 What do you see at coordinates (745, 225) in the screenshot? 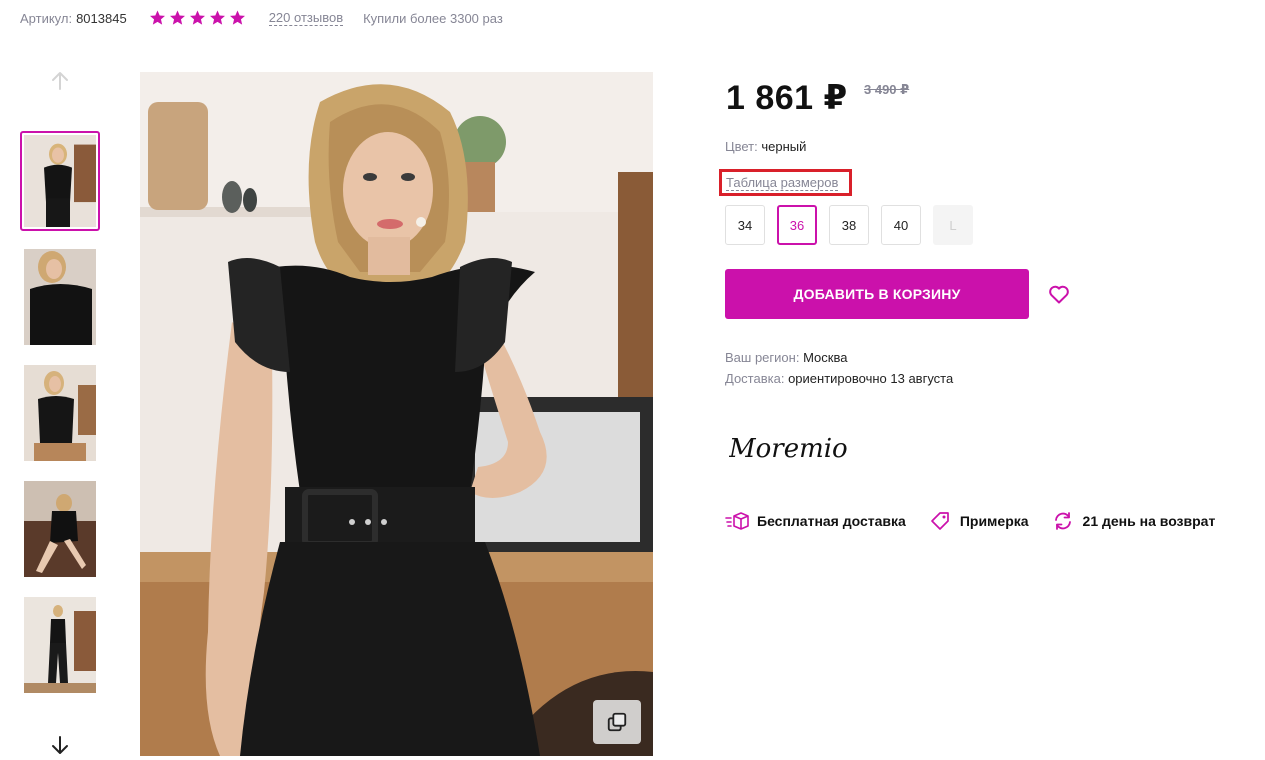
I see `size-option-34: 34` at bounding box center [745, 225].